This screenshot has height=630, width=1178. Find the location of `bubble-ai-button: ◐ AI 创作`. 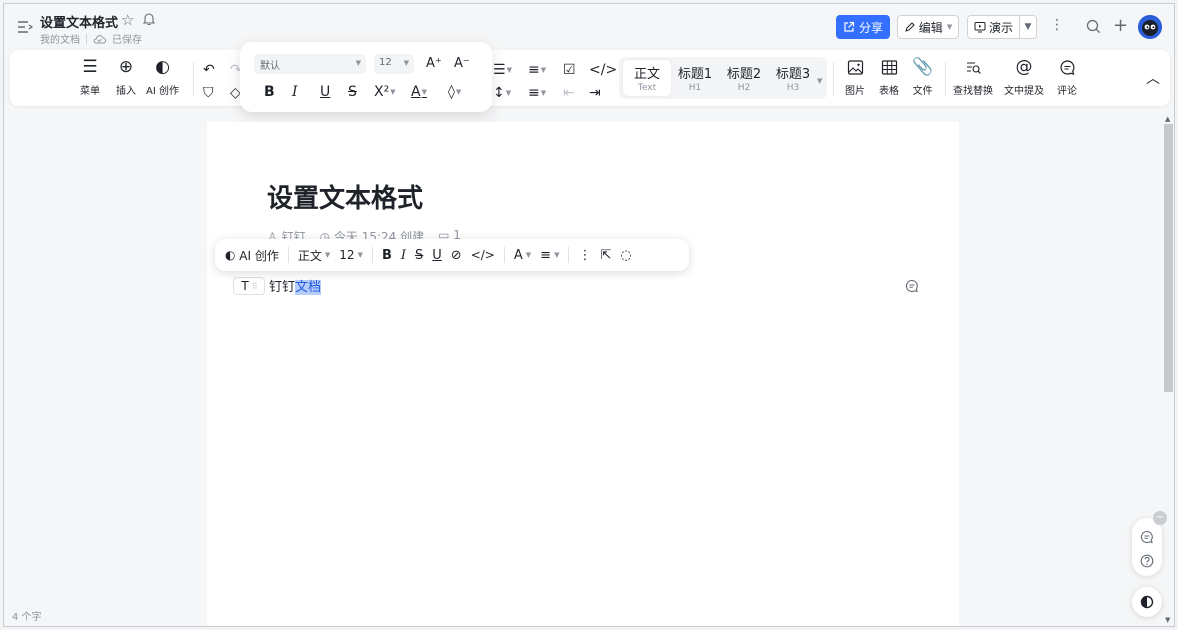

bubble-ai-button: ◐ AI 创作 is located at coordinates (252, 255).